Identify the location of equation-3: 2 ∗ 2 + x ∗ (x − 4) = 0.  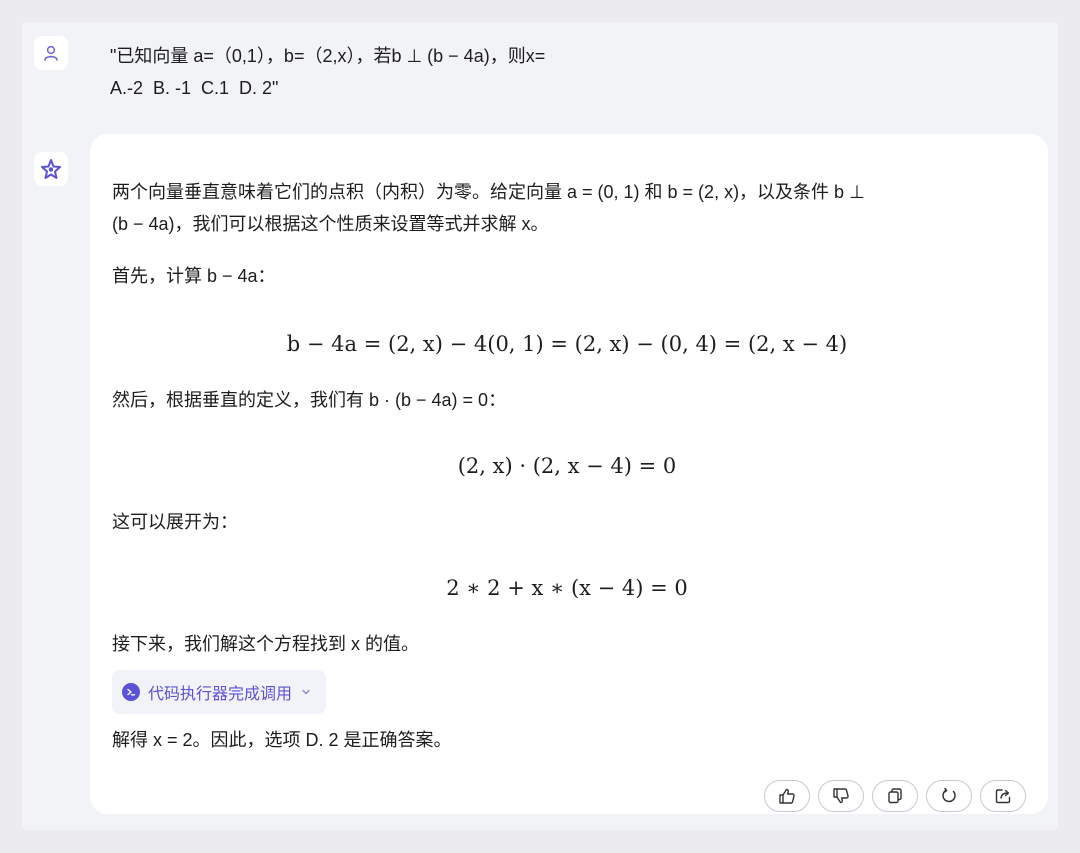
(567, 588).